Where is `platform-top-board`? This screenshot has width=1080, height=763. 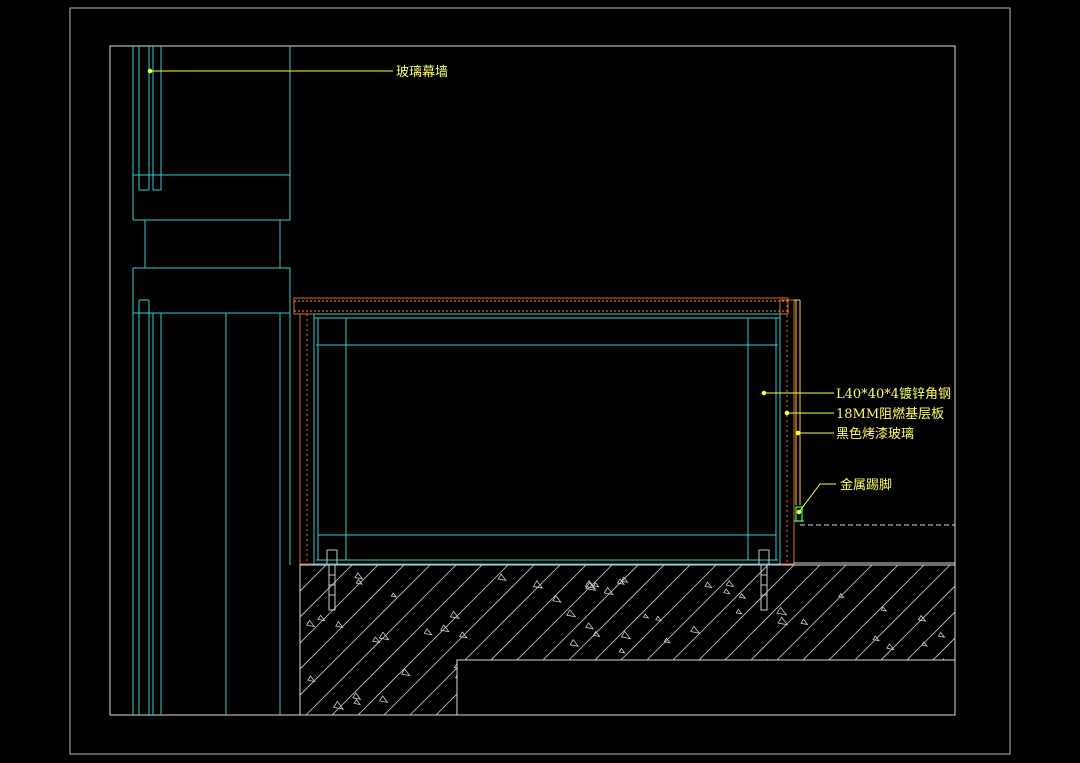 platform-top-board is located at coordinates (541, 306).